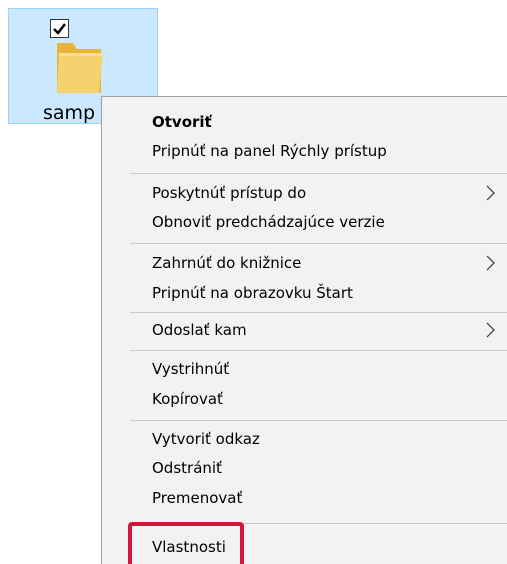  Describe the element at coordinates (229, 193) in the screenshot. I see `menu-item-label: Poskytnúť prístup do` at that location.